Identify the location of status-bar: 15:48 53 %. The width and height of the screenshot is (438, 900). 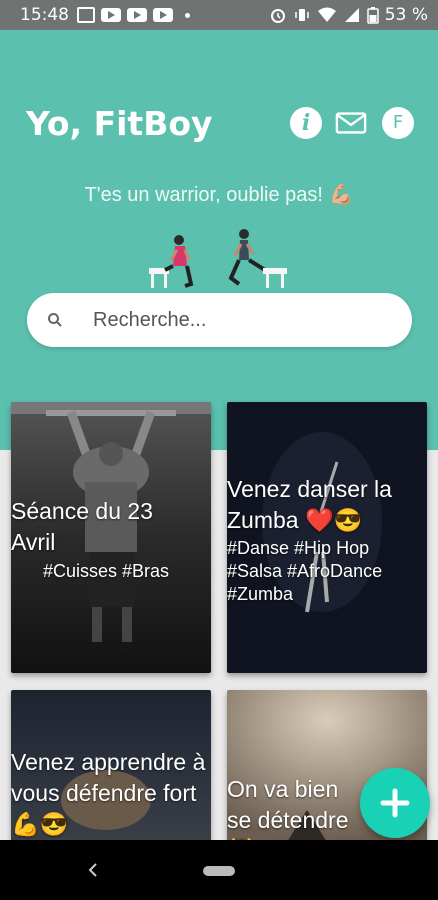
(219, 15).